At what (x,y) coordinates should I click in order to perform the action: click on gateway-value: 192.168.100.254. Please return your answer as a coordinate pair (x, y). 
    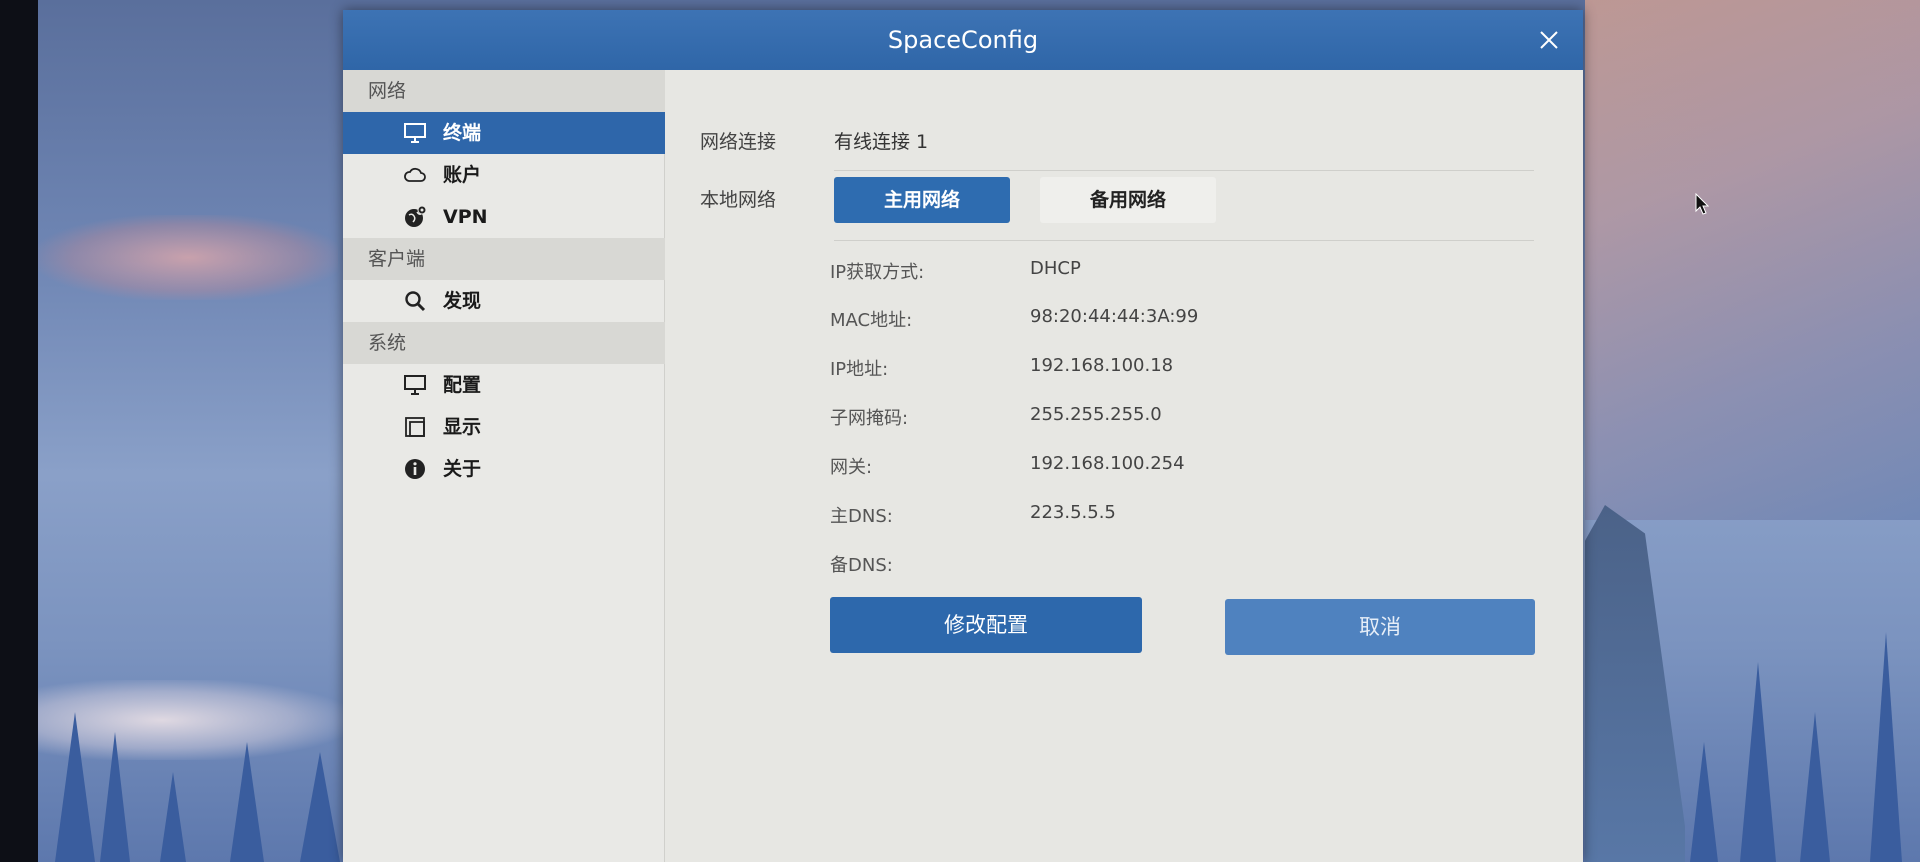
    Looking at the image, I should click on (1107, 463).